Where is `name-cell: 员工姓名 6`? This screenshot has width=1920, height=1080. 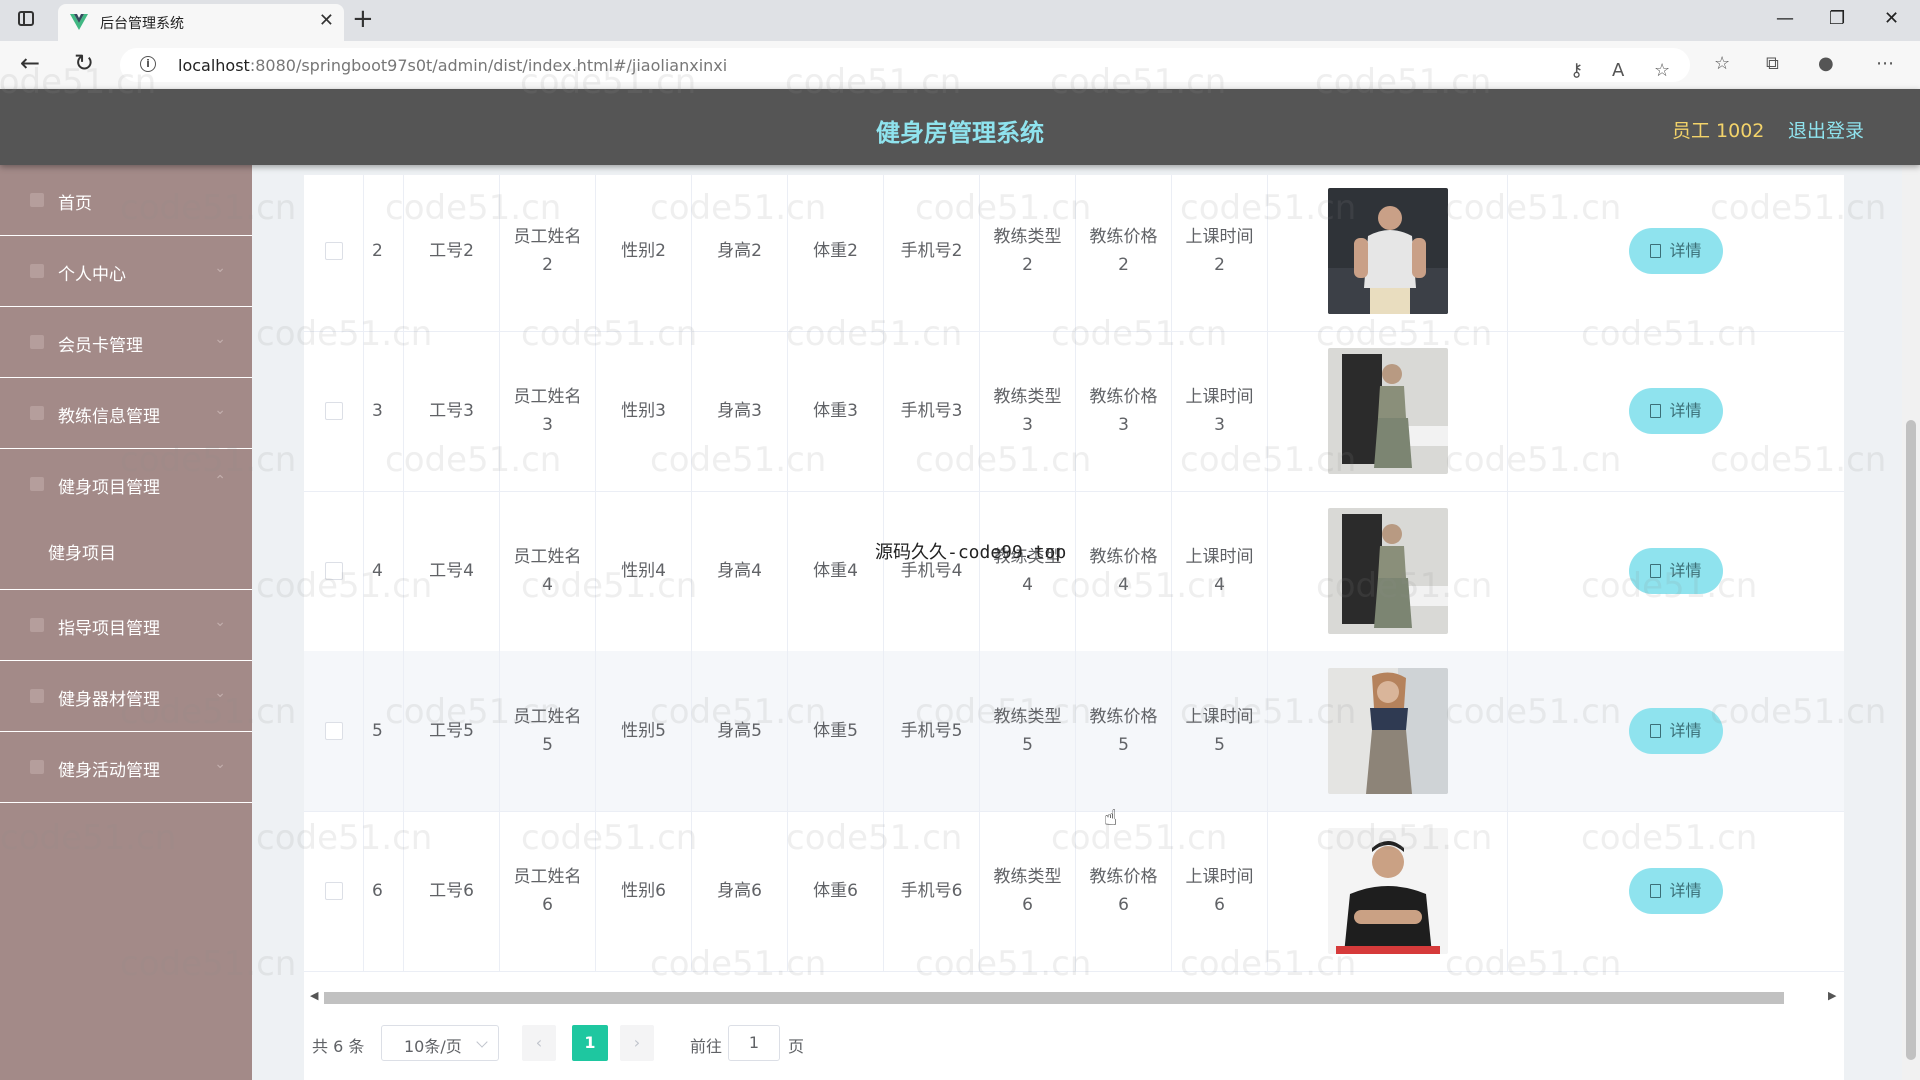 name-cell: 员工姓名 6 is located at coordinates (548, 891).